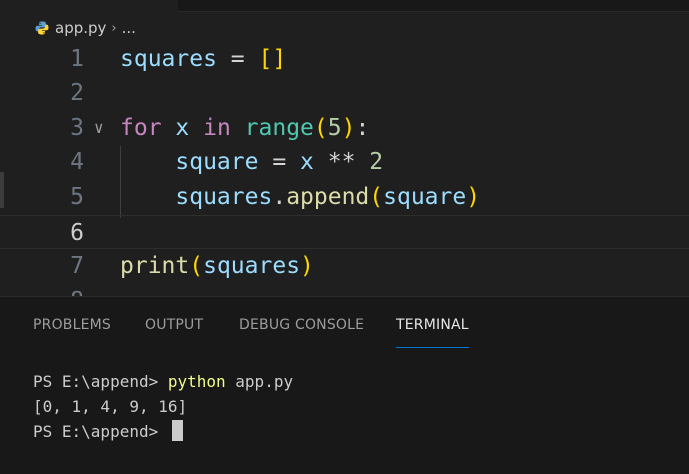  What do you see at coordinates (77, 128) in the screenshot?
I see `line-number: 3` at bounding box center [77, 128].